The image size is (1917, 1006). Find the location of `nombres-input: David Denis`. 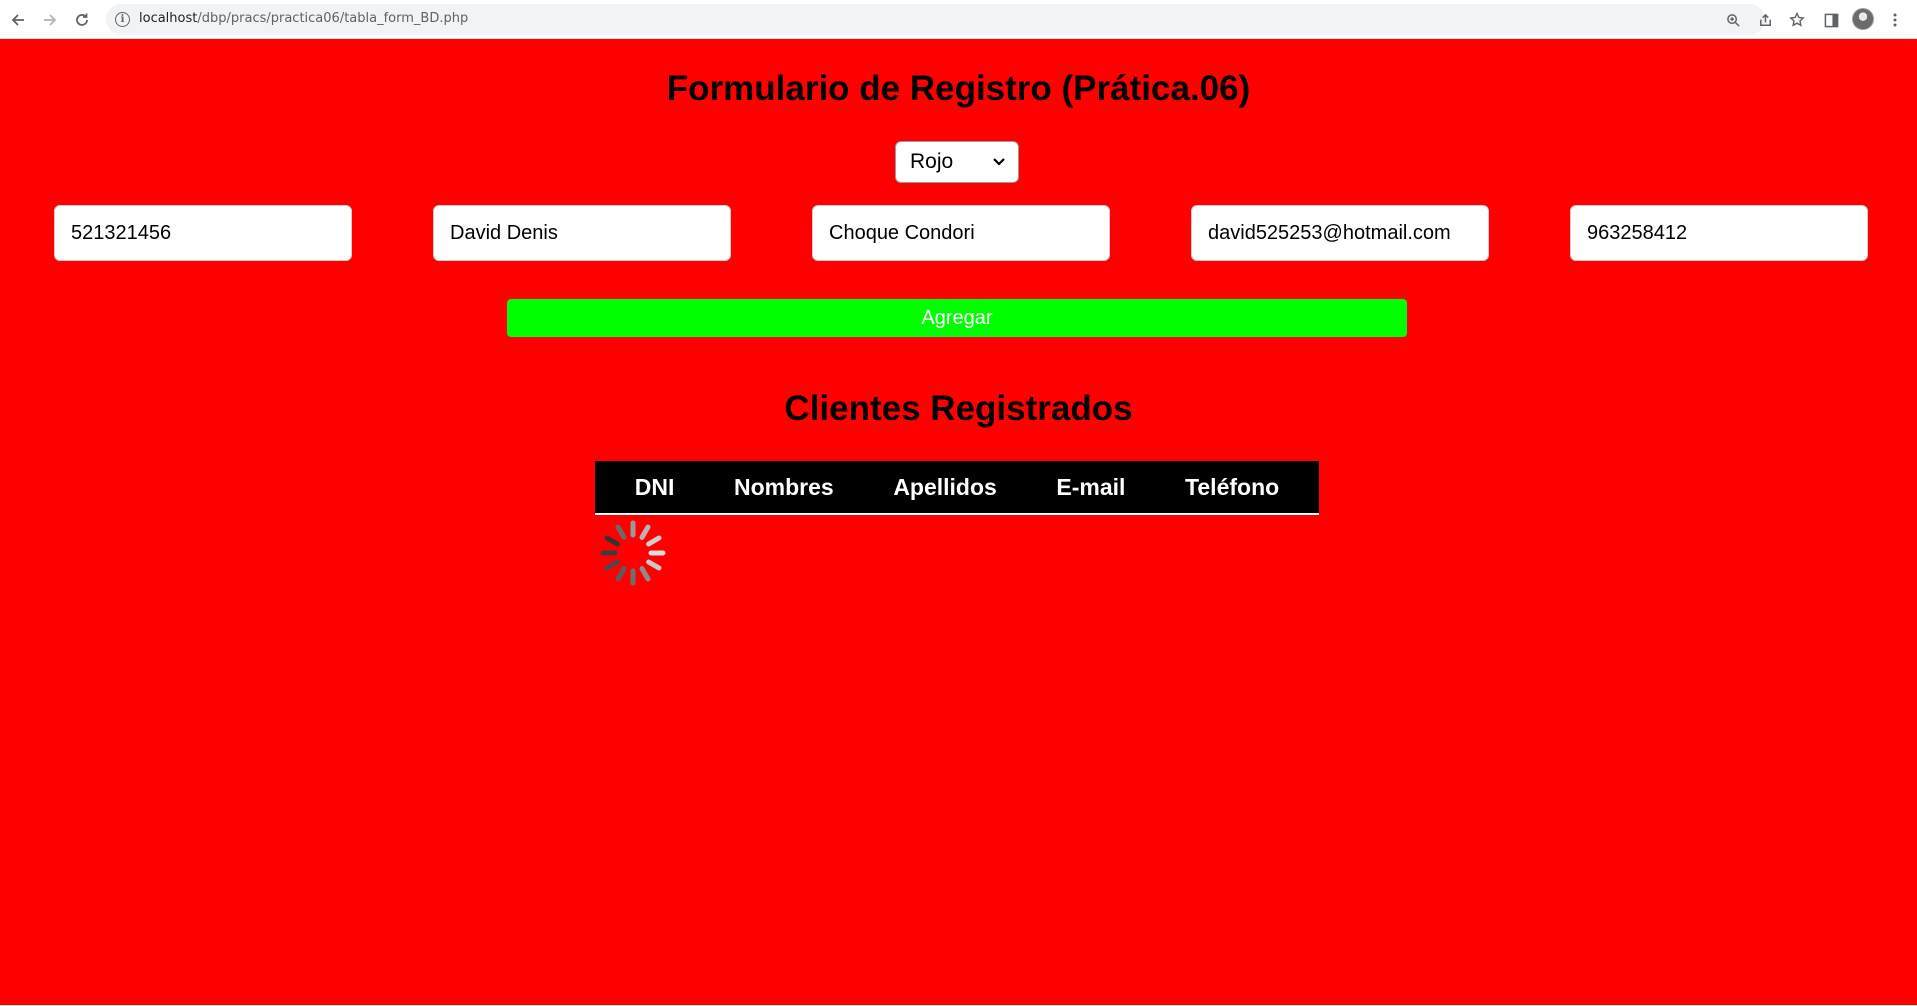

nombres-input: David Denis is located at coordinates (582, 233).